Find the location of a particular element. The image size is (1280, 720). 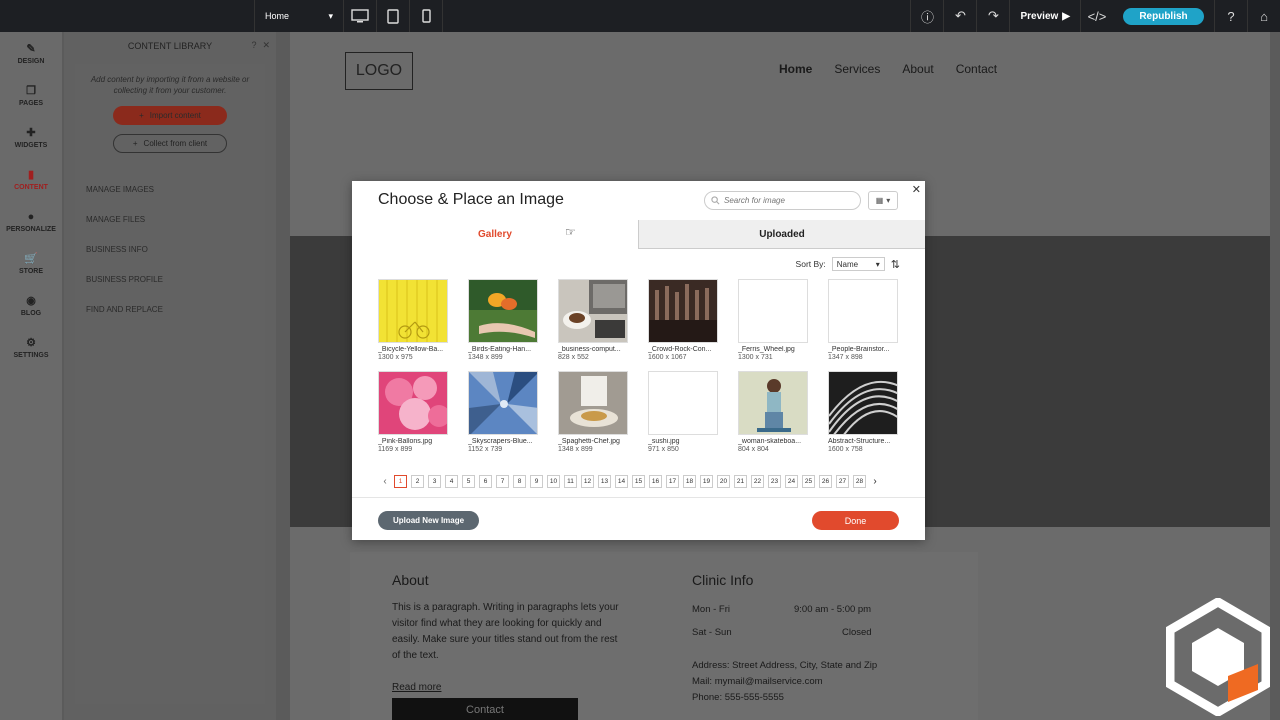

page-number-24: 24 is located at coordinates (791, 481).